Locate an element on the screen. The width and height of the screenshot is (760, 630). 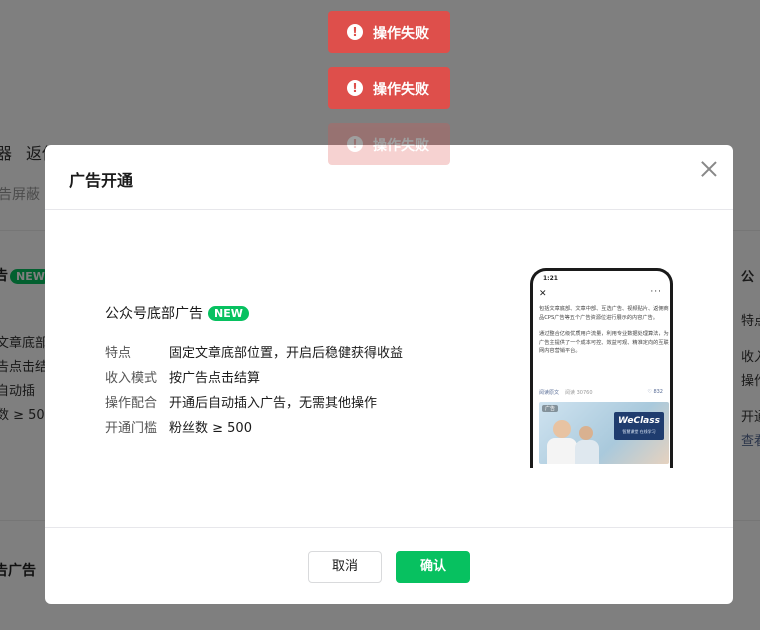
spec-value: 粉丝数 ≥ 500 is located at coordinates (210, 428).